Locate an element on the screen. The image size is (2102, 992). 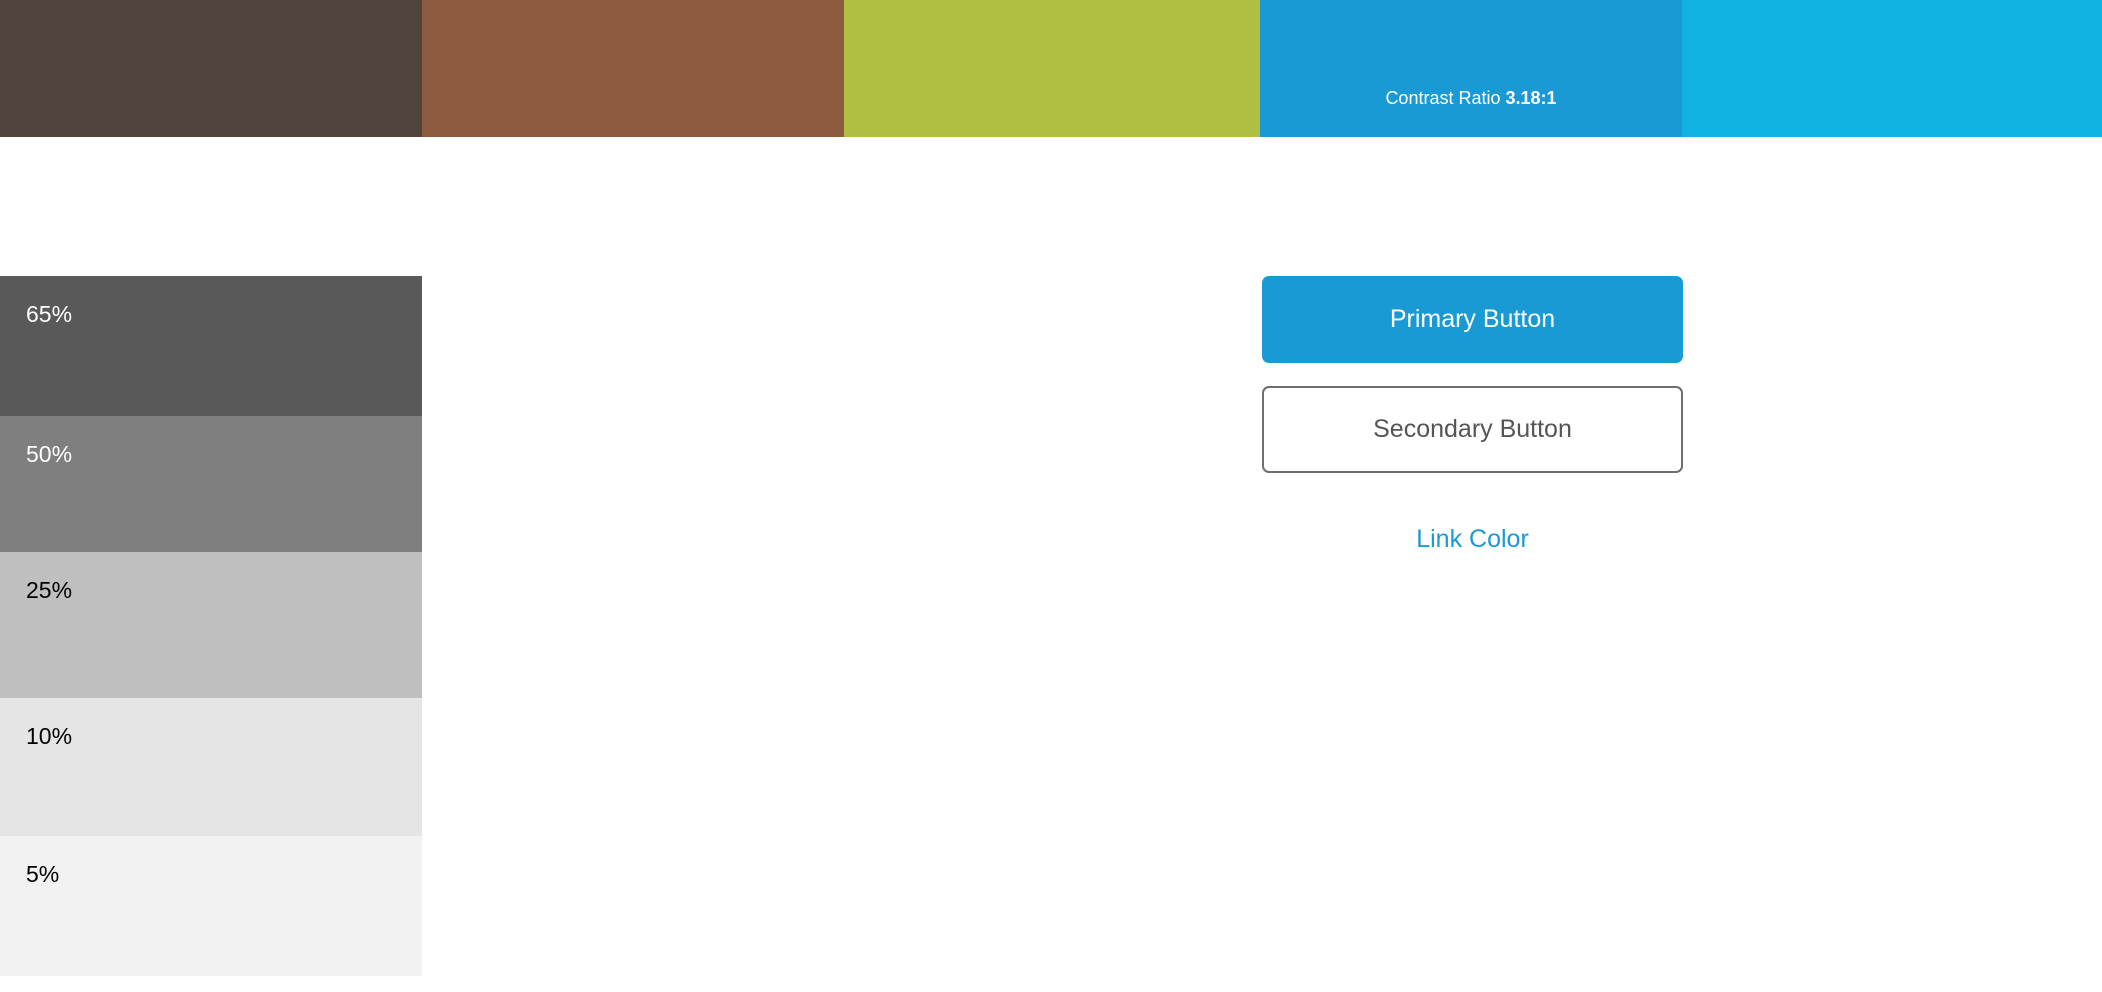
shade-label: 10% is located at coordinates (49, 736).